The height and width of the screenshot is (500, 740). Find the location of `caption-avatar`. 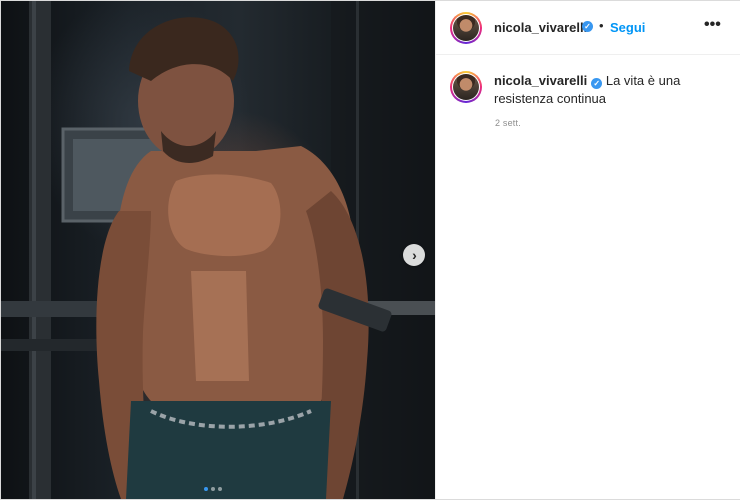

caption-avatar is located at coordinates (466, 87).